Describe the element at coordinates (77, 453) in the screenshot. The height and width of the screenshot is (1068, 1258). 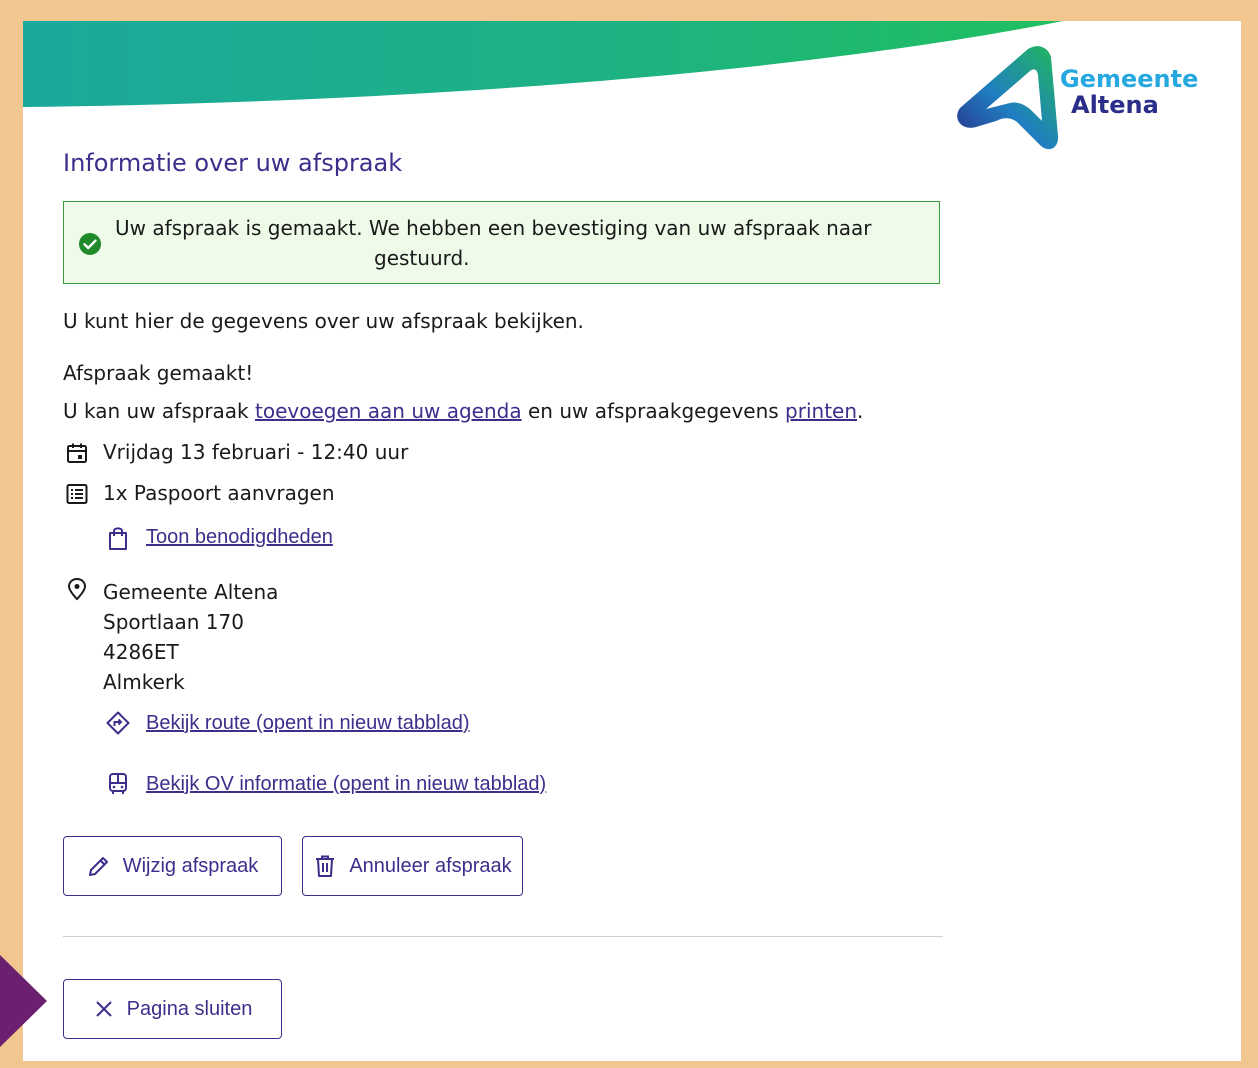
I see `calendar-icon` at that location.